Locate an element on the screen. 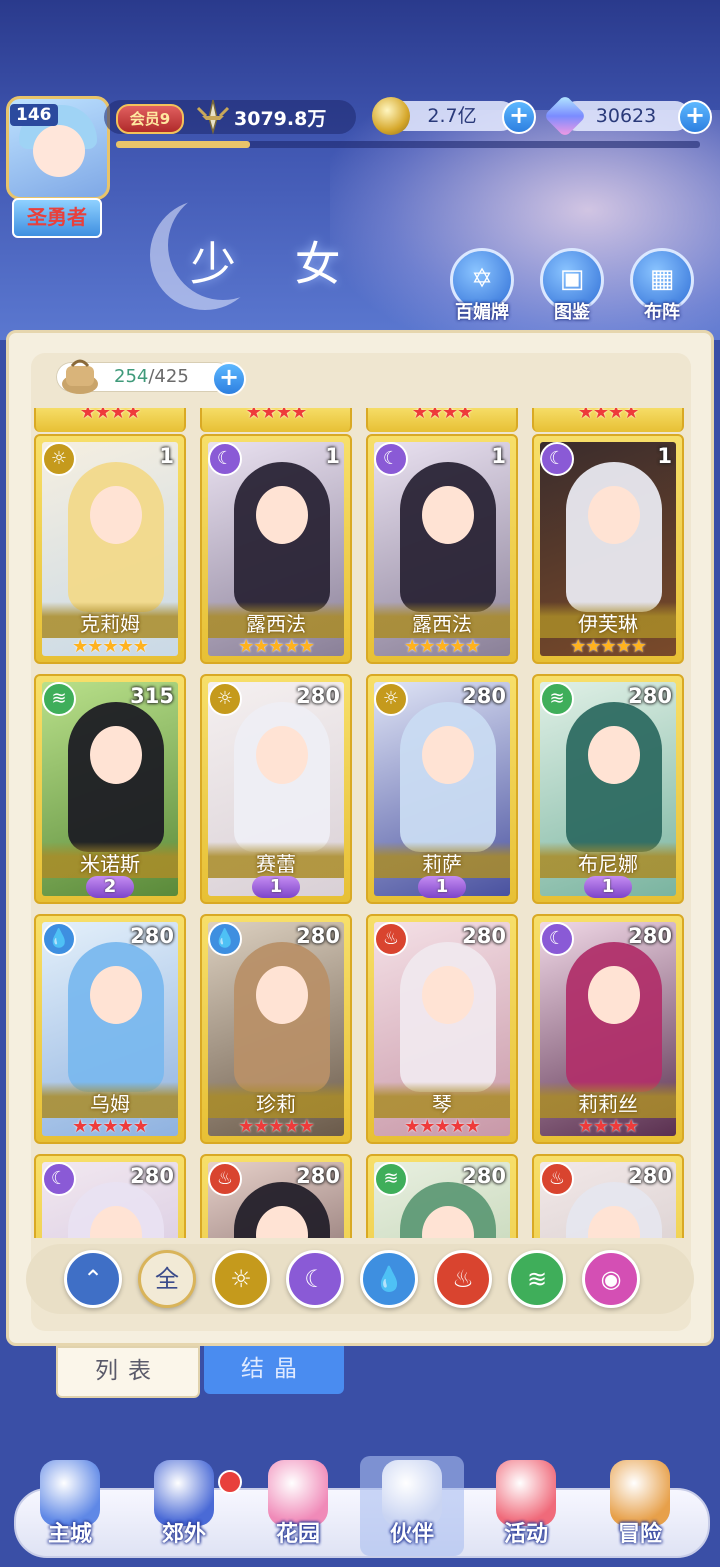 The image size is (720, 1567). capacity-text: 254/425 is located at coordinates (151, 376).